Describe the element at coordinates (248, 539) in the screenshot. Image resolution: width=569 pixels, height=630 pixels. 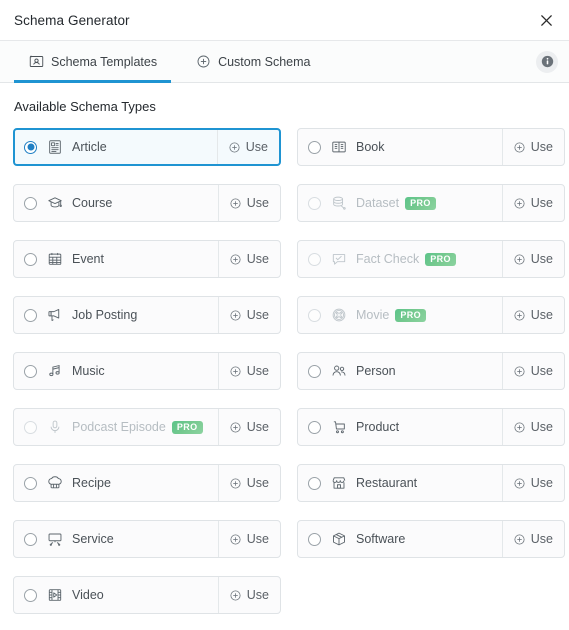
I see `use-button-service: Use` at that location.